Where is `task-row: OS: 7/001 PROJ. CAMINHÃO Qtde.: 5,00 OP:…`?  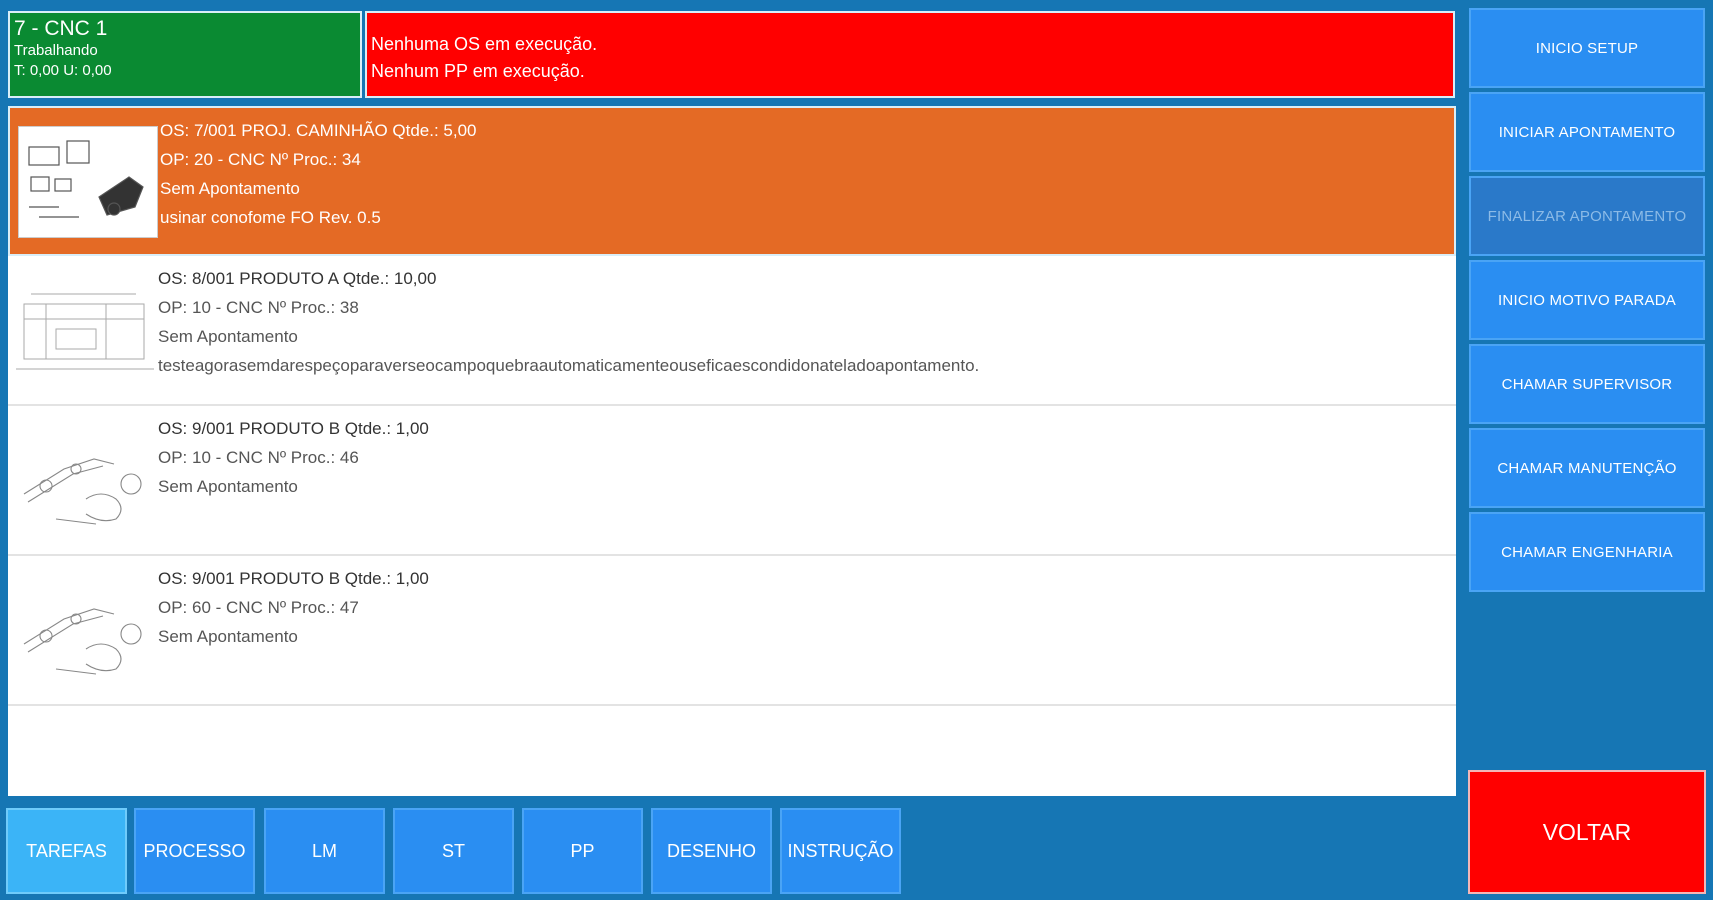
task-row: OS: 7/001 PROJ. CAMINHÃO Qtde.: 5,00 OP:… is located at coordinates (732, 181).